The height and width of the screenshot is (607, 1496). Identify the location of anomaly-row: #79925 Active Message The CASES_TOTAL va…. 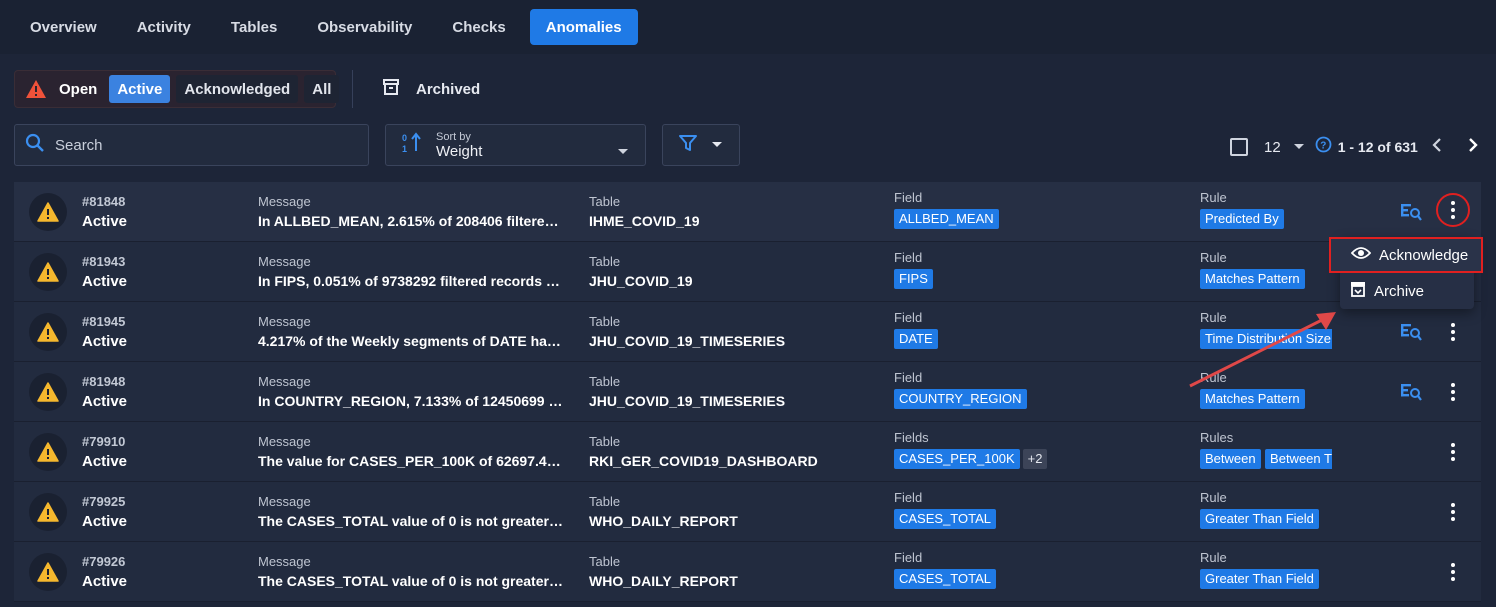
(747, 512).